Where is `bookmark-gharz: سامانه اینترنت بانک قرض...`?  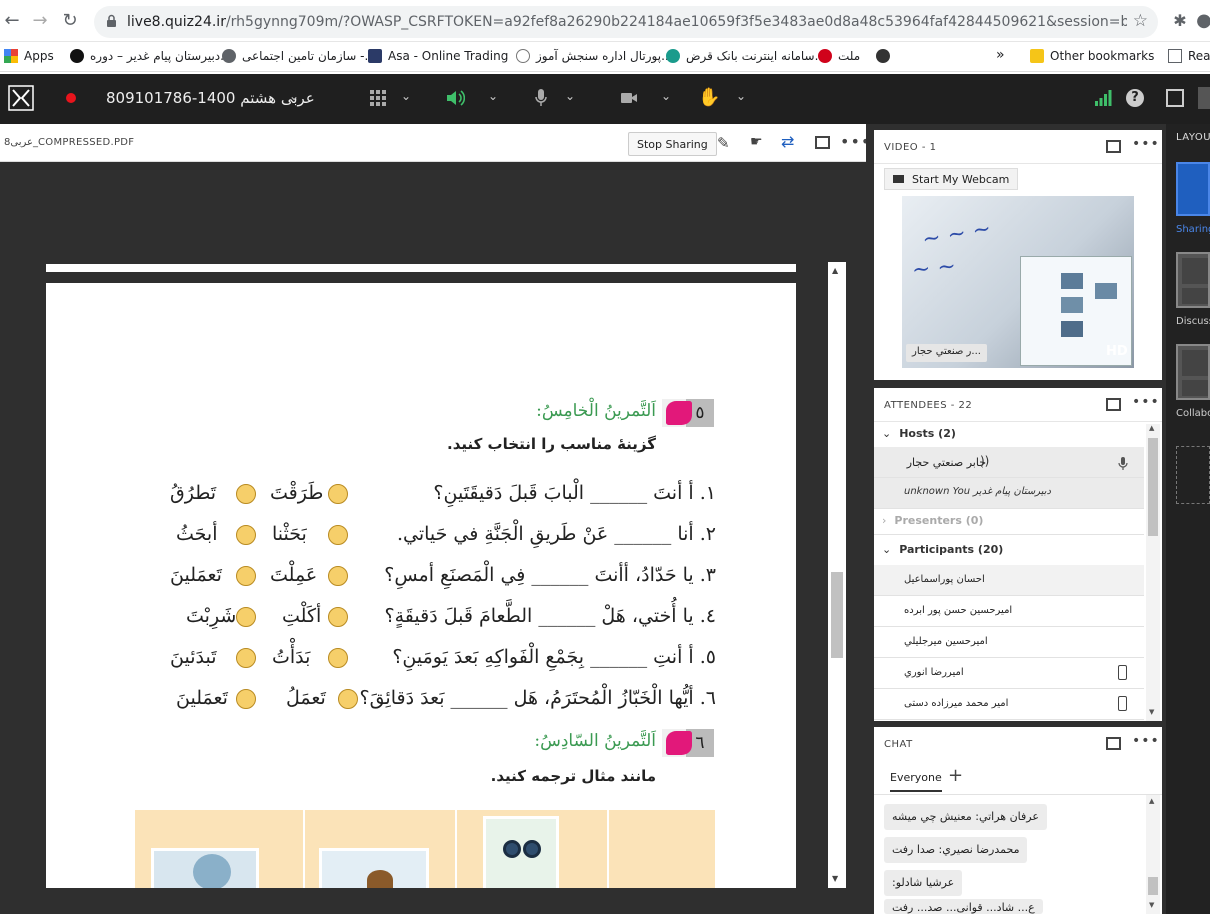
bookmark-gharz: سامانه اینترنت بانک قرض... is located at coordinates (746, 56).